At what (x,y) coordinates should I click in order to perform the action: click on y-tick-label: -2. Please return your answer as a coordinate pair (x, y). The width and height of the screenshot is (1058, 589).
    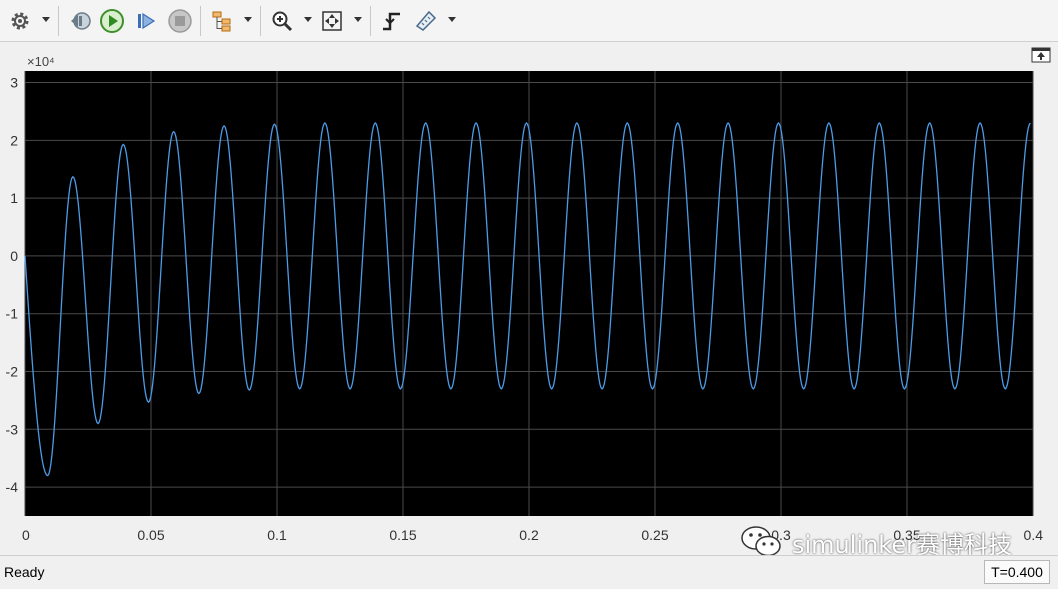
    Looking at the image, I should click on (12, 372).